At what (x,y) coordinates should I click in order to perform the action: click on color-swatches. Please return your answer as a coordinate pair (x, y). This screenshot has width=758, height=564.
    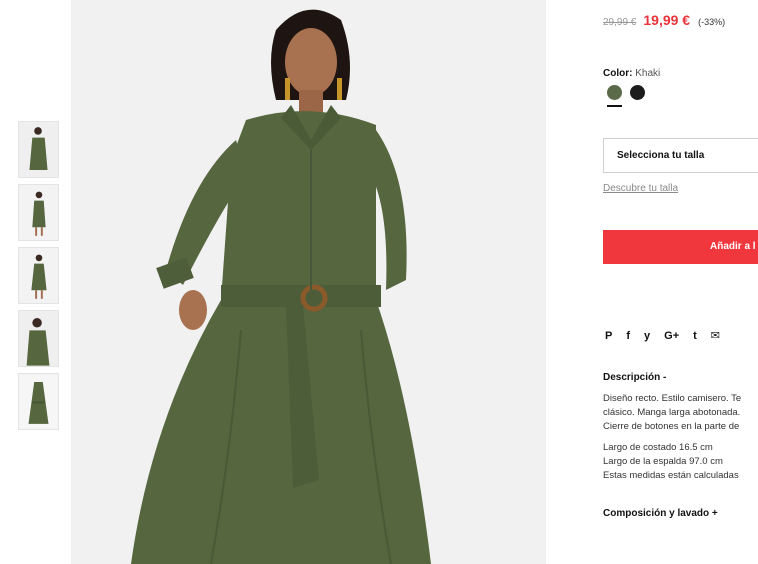
    Looking at the image, I should click on (626, 96).